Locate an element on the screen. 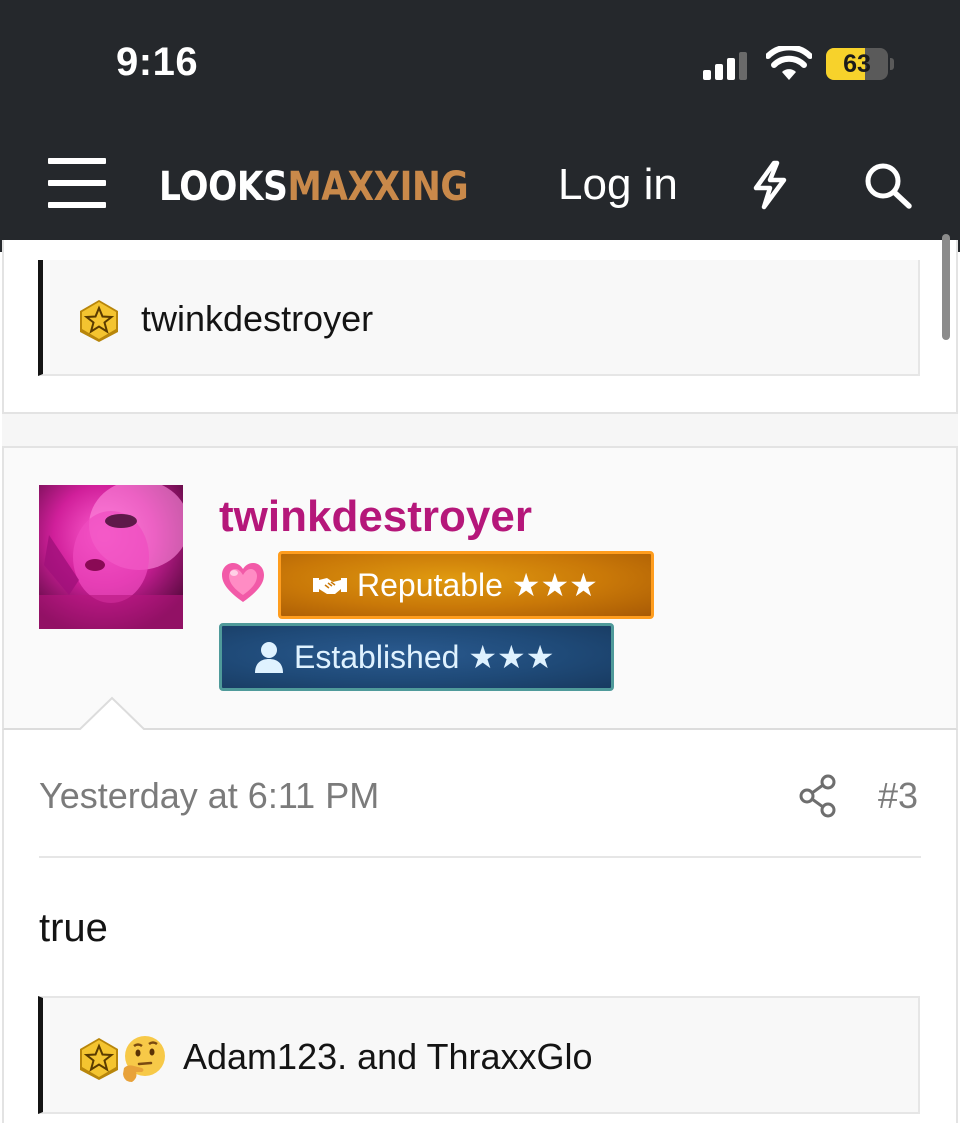 The height and width of the screenshot is (1123, 960). handshake-icon is located at coordinates (330, 586).